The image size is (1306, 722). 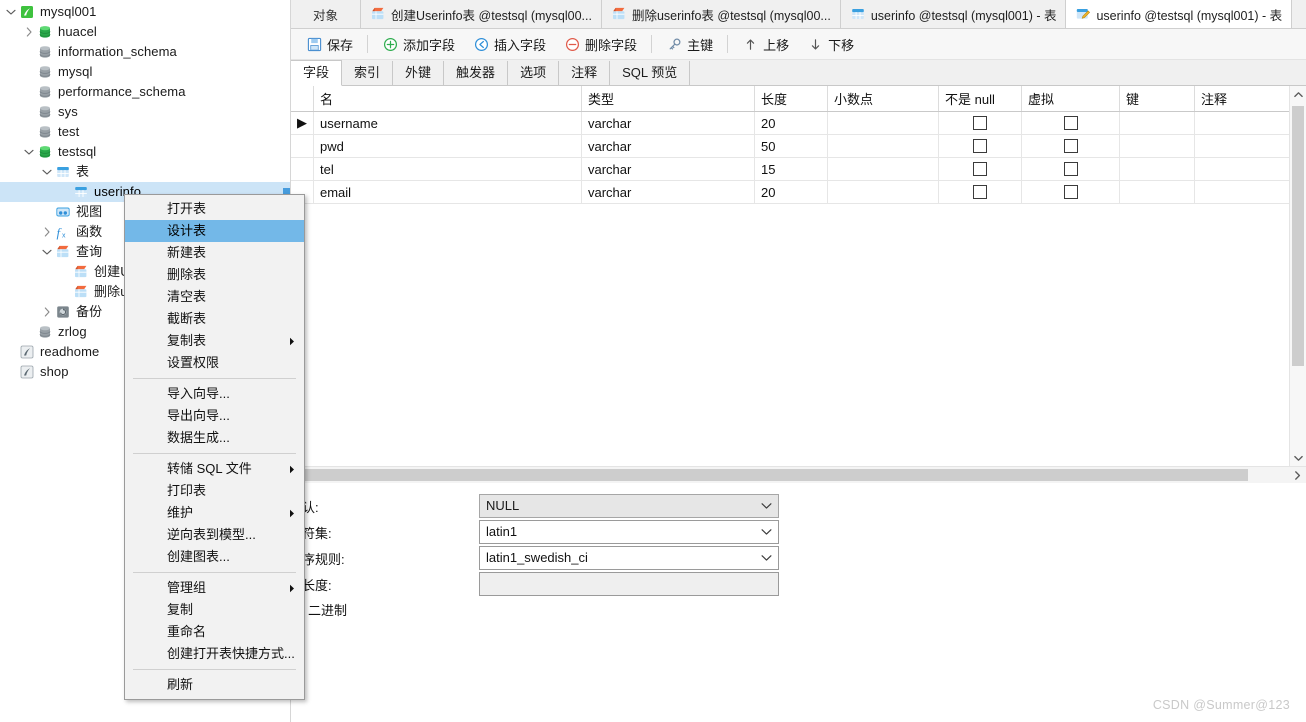 I want to click on cell-name: email, so click(x=447, y=192).